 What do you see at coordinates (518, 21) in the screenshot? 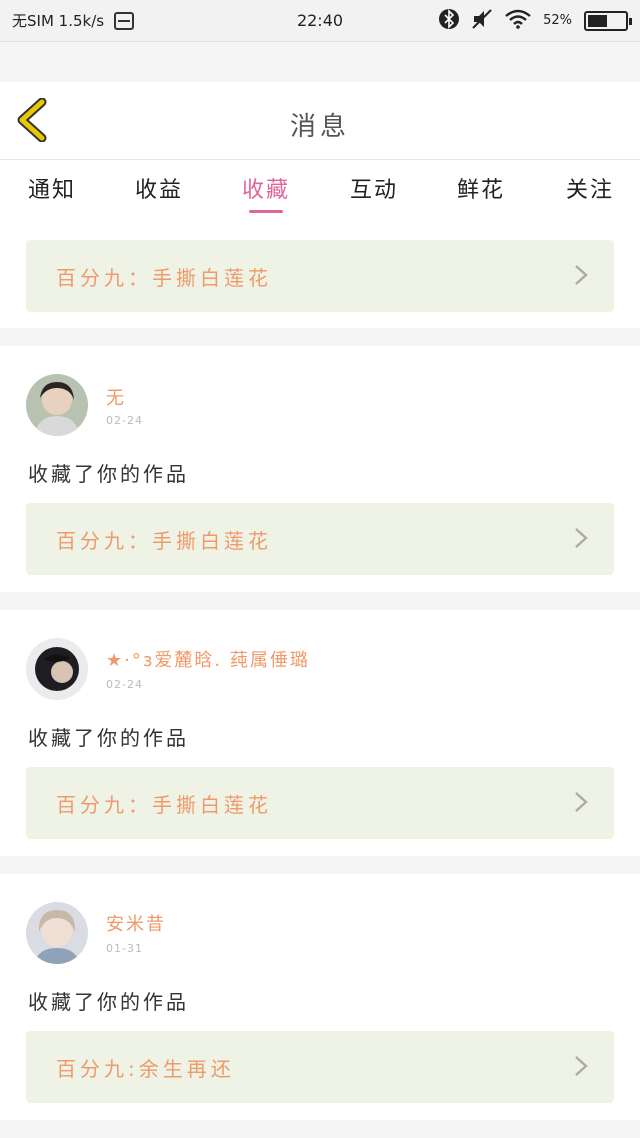
I see `wifi-icon` at bounding box center [518, 21].